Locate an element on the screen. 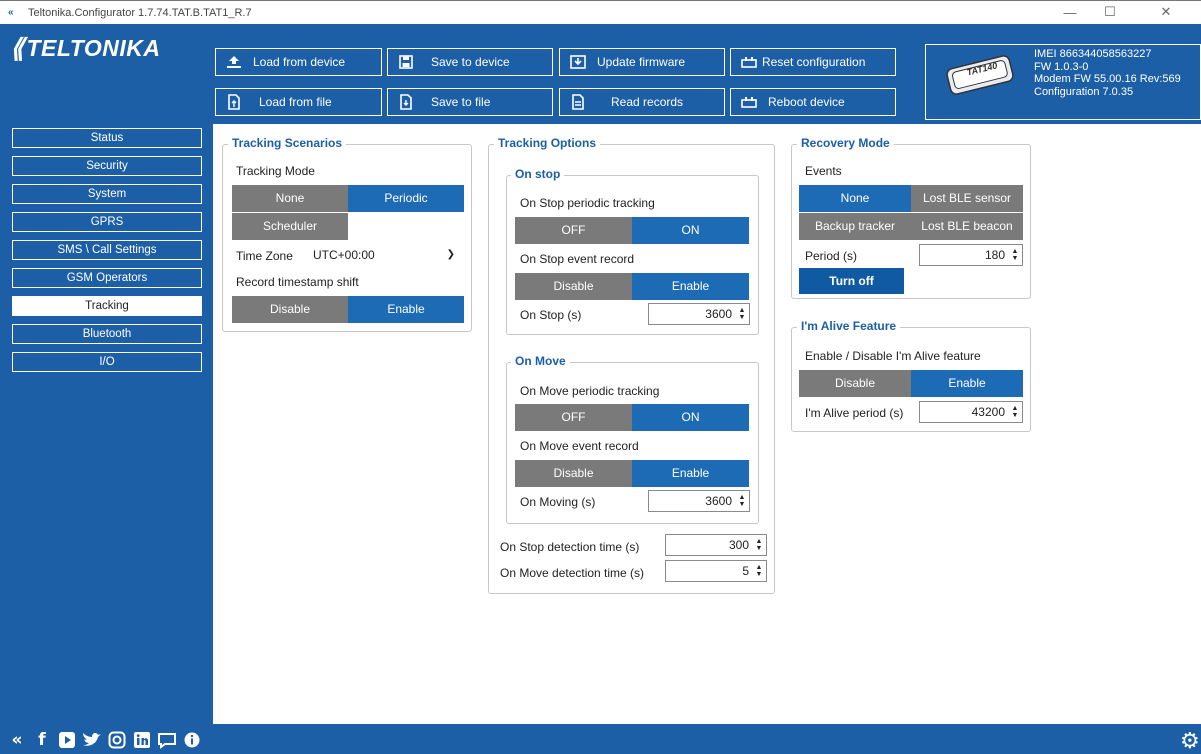 The width and height of the screenshot is (1201, 754). load-from-file-button: Load from file is located at coordinates (298, 102).